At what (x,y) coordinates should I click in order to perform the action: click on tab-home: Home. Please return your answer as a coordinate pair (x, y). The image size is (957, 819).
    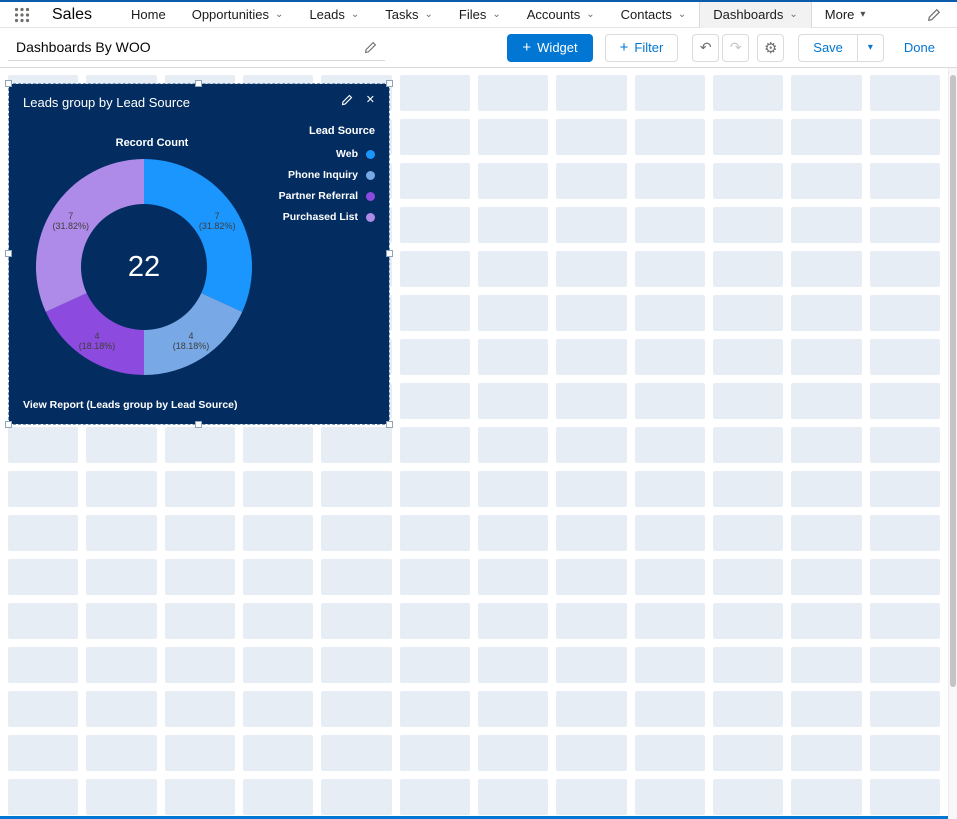
    Looking at the image, I should click on (148, 15).